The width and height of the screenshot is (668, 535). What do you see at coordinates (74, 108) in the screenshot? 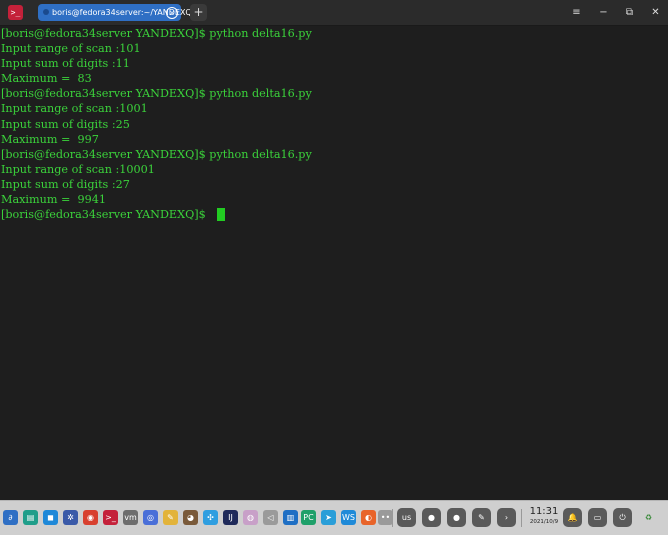
I see `terminal-line: Input range of scan :1001` at bounding box center [74, 108].